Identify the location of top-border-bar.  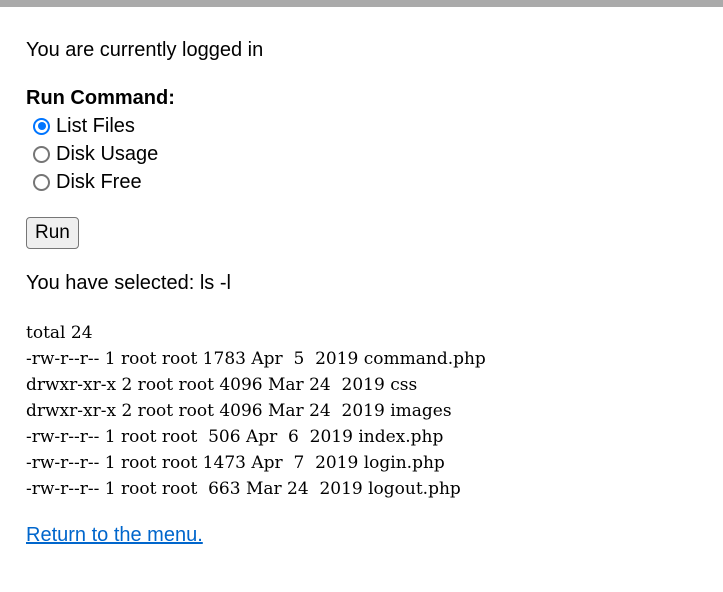
(361, 3).